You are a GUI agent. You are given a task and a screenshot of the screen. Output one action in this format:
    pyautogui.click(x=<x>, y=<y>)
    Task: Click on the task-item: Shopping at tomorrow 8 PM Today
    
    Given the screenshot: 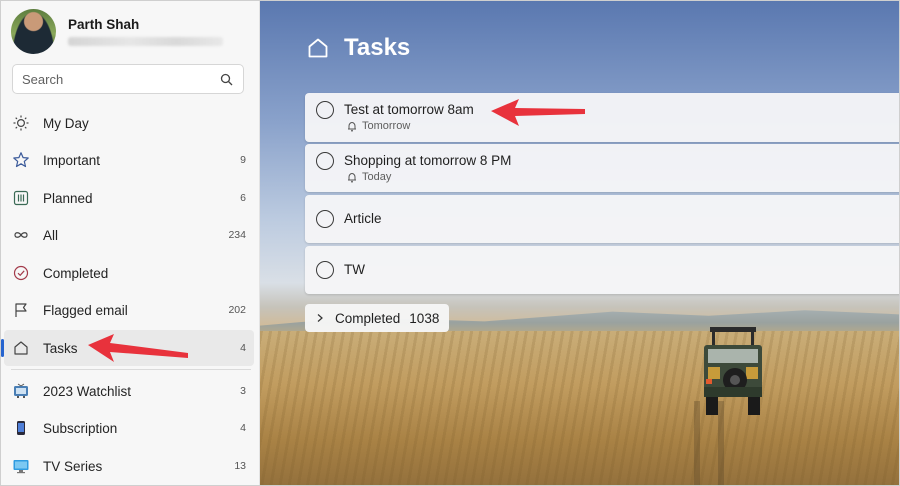 What is the action you would take?
    pyautogui.click(x=602, y=168)
    